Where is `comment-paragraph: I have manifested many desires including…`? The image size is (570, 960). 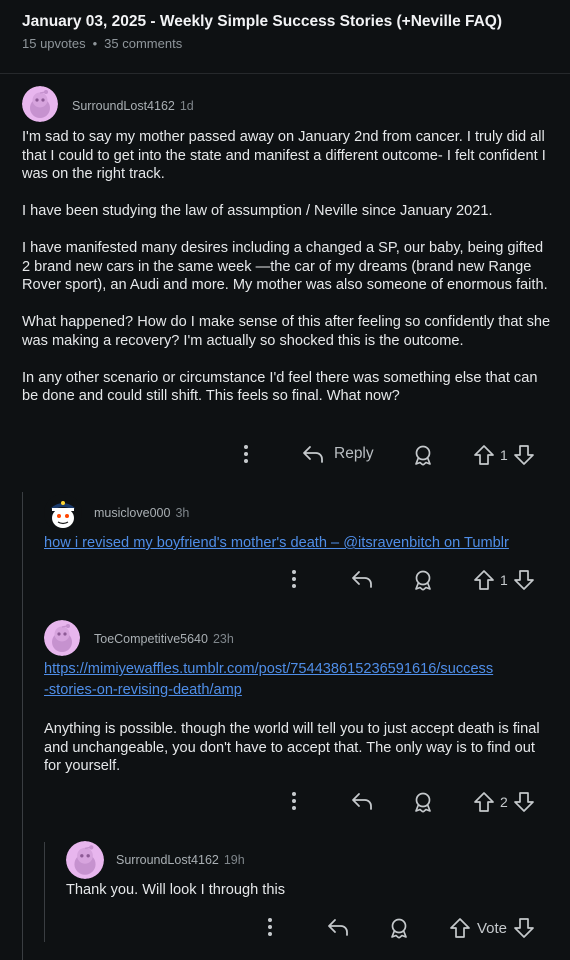 comment-paragraph: I have manifested many desires including… is located at coordinates (285, 266).